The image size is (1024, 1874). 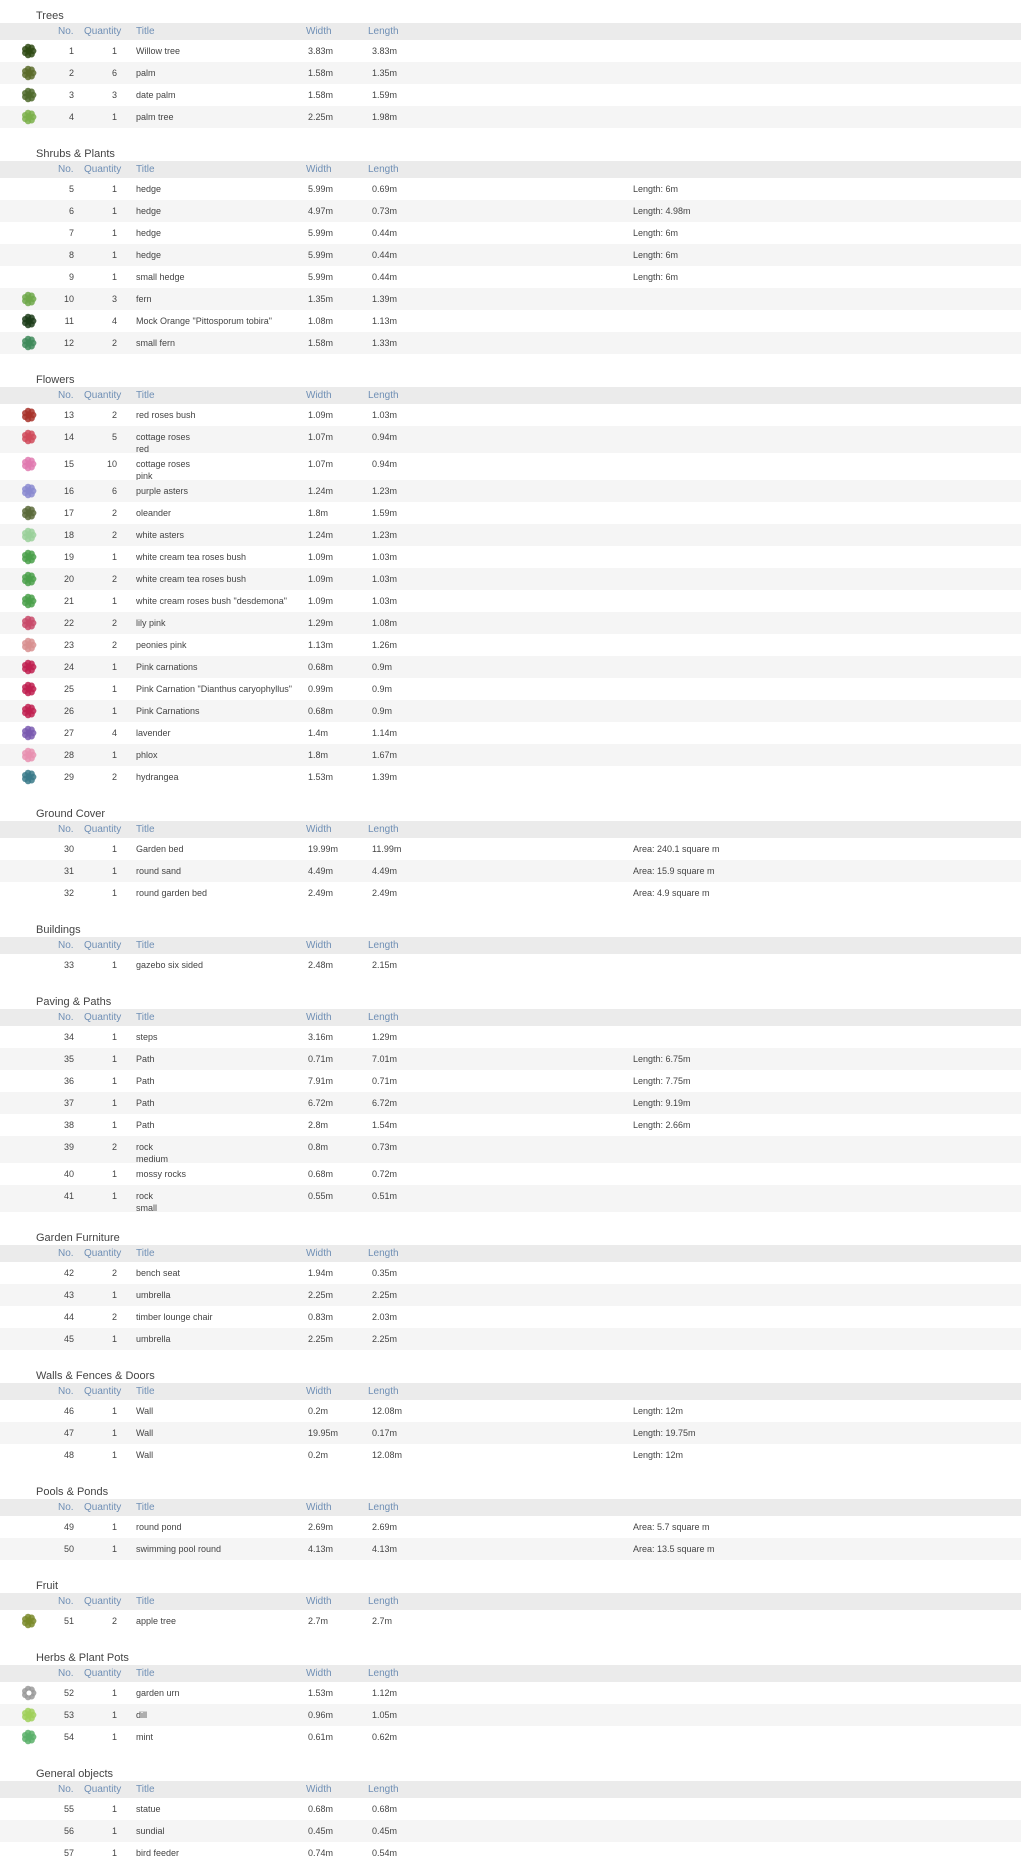 I want to click on item-notes: Length: 6m, so click(x=656, y=277).